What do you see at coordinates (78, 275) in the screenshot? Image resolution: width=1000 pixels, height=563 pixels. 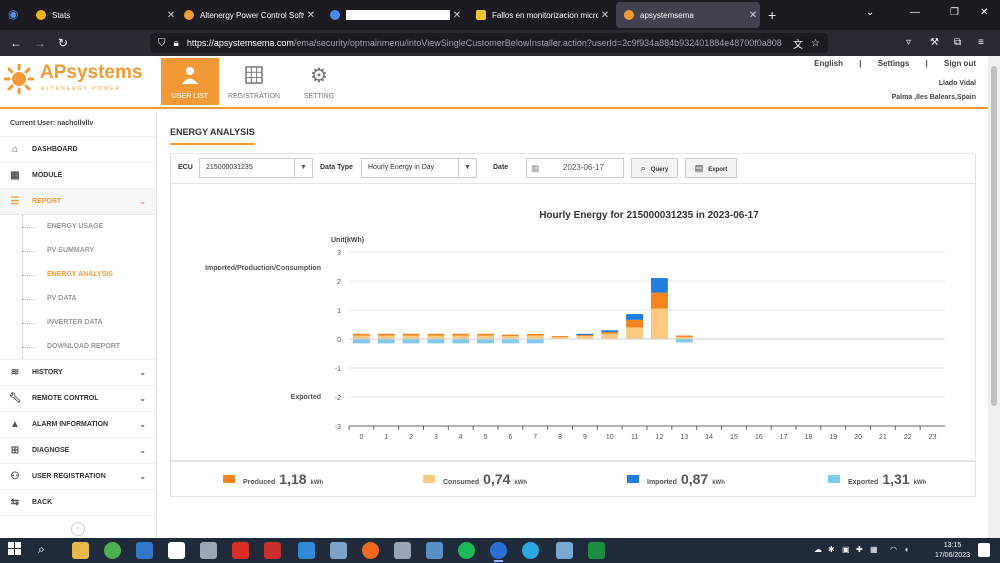 I see `sub-item-energy-analysis: ENERGY ANALYSIS` at bounding box center [78, 275].